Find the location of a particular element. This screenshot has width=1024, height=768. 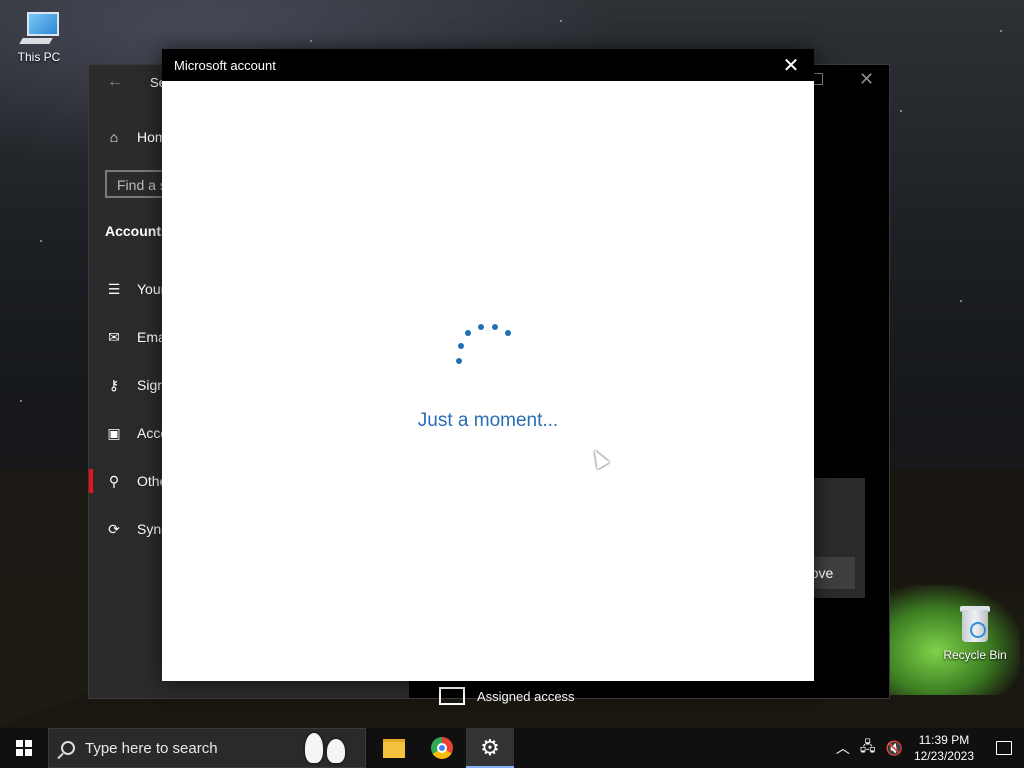

close-icon: ✕ is located at coordinates (791, 65).